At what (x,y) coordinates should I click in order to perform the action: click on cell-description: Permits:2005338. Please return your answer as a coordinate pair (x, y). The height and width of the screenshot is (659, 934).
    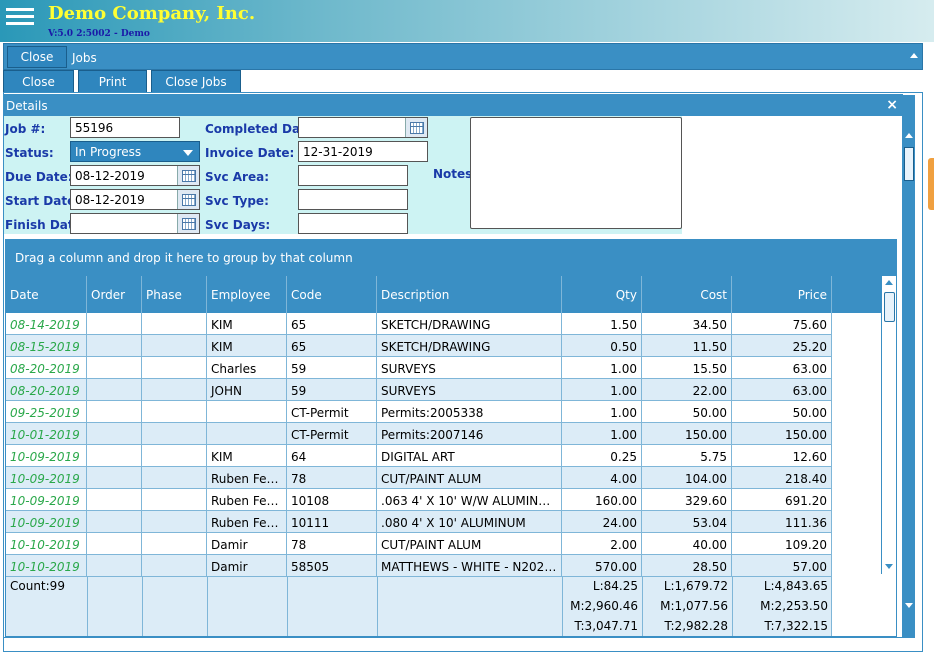
    Looking at the image, I should click on (469, 412).